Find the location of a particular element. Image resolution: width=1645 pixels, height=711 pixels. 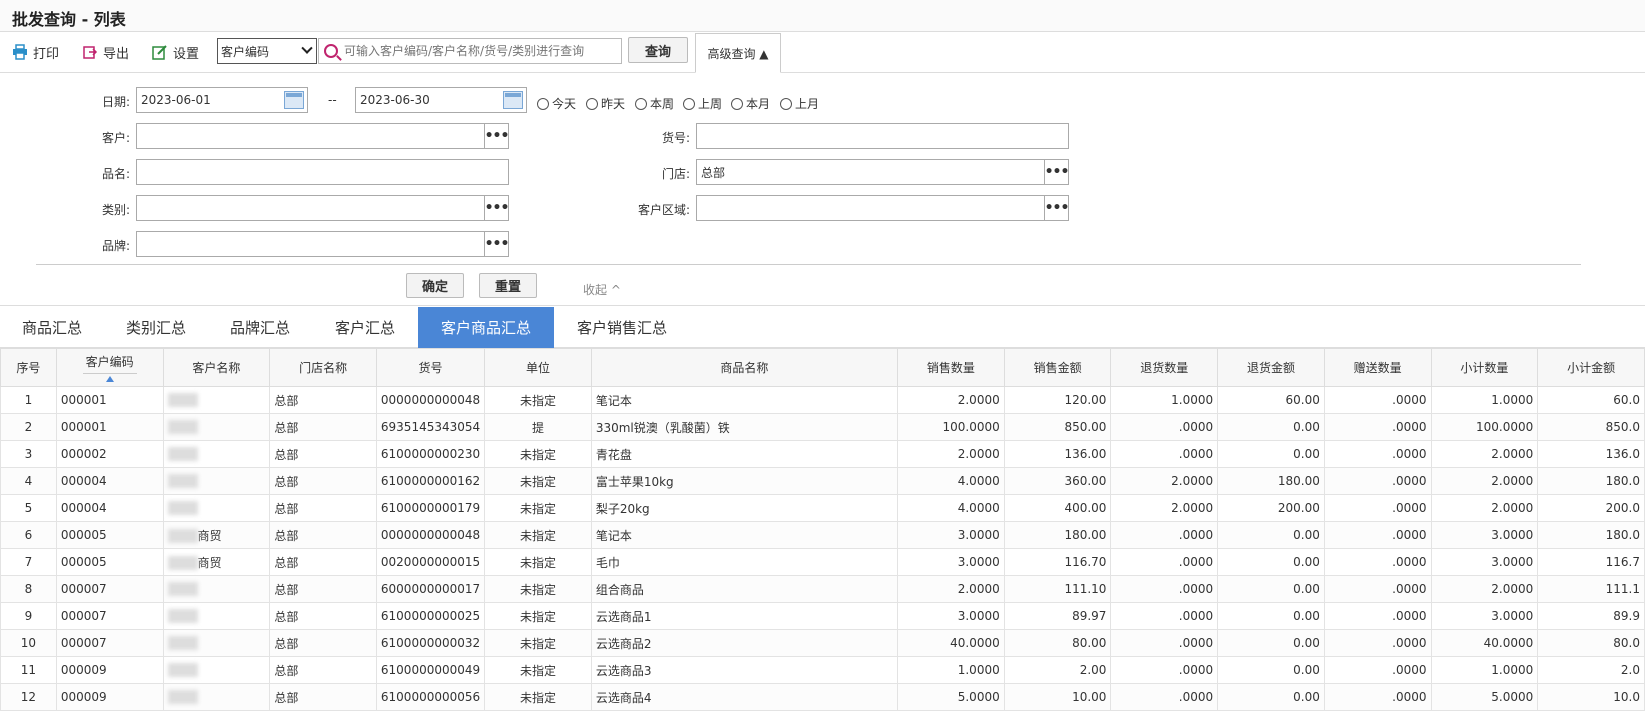

column-header: 销售数量 is located at coordinates (950, 367).